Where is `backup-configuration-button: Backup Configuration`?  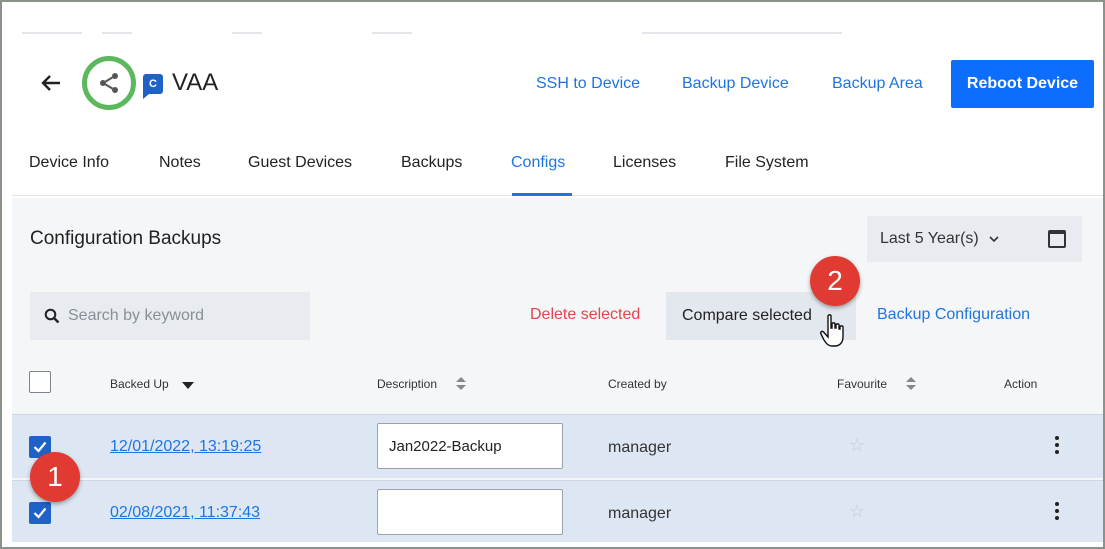
backup-configuration-button: Backup Configuration is located at coordinates (953, 315).